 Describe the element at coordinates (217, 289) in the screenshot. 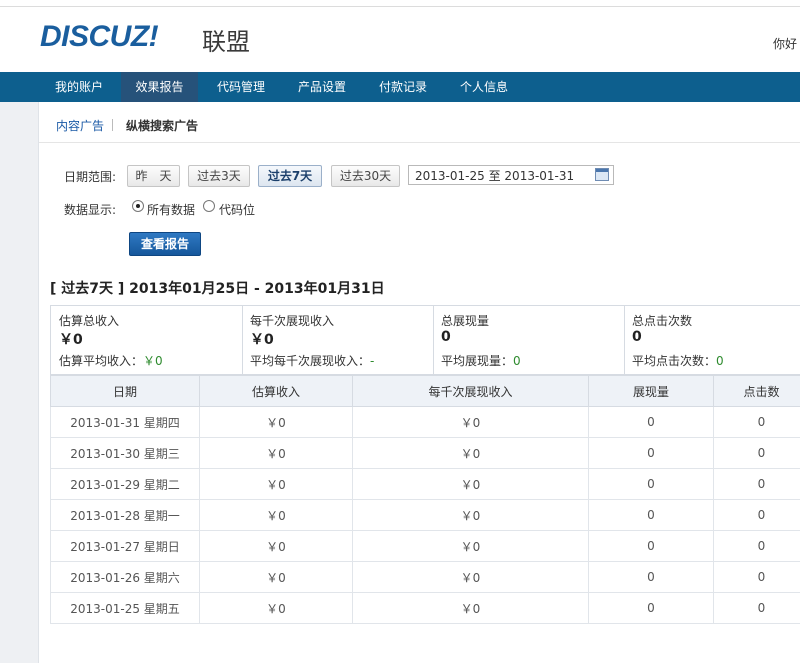

I see `period-title: [ 过去7天 ] 2013年01月25日 - 2013年01月31日` at that location.